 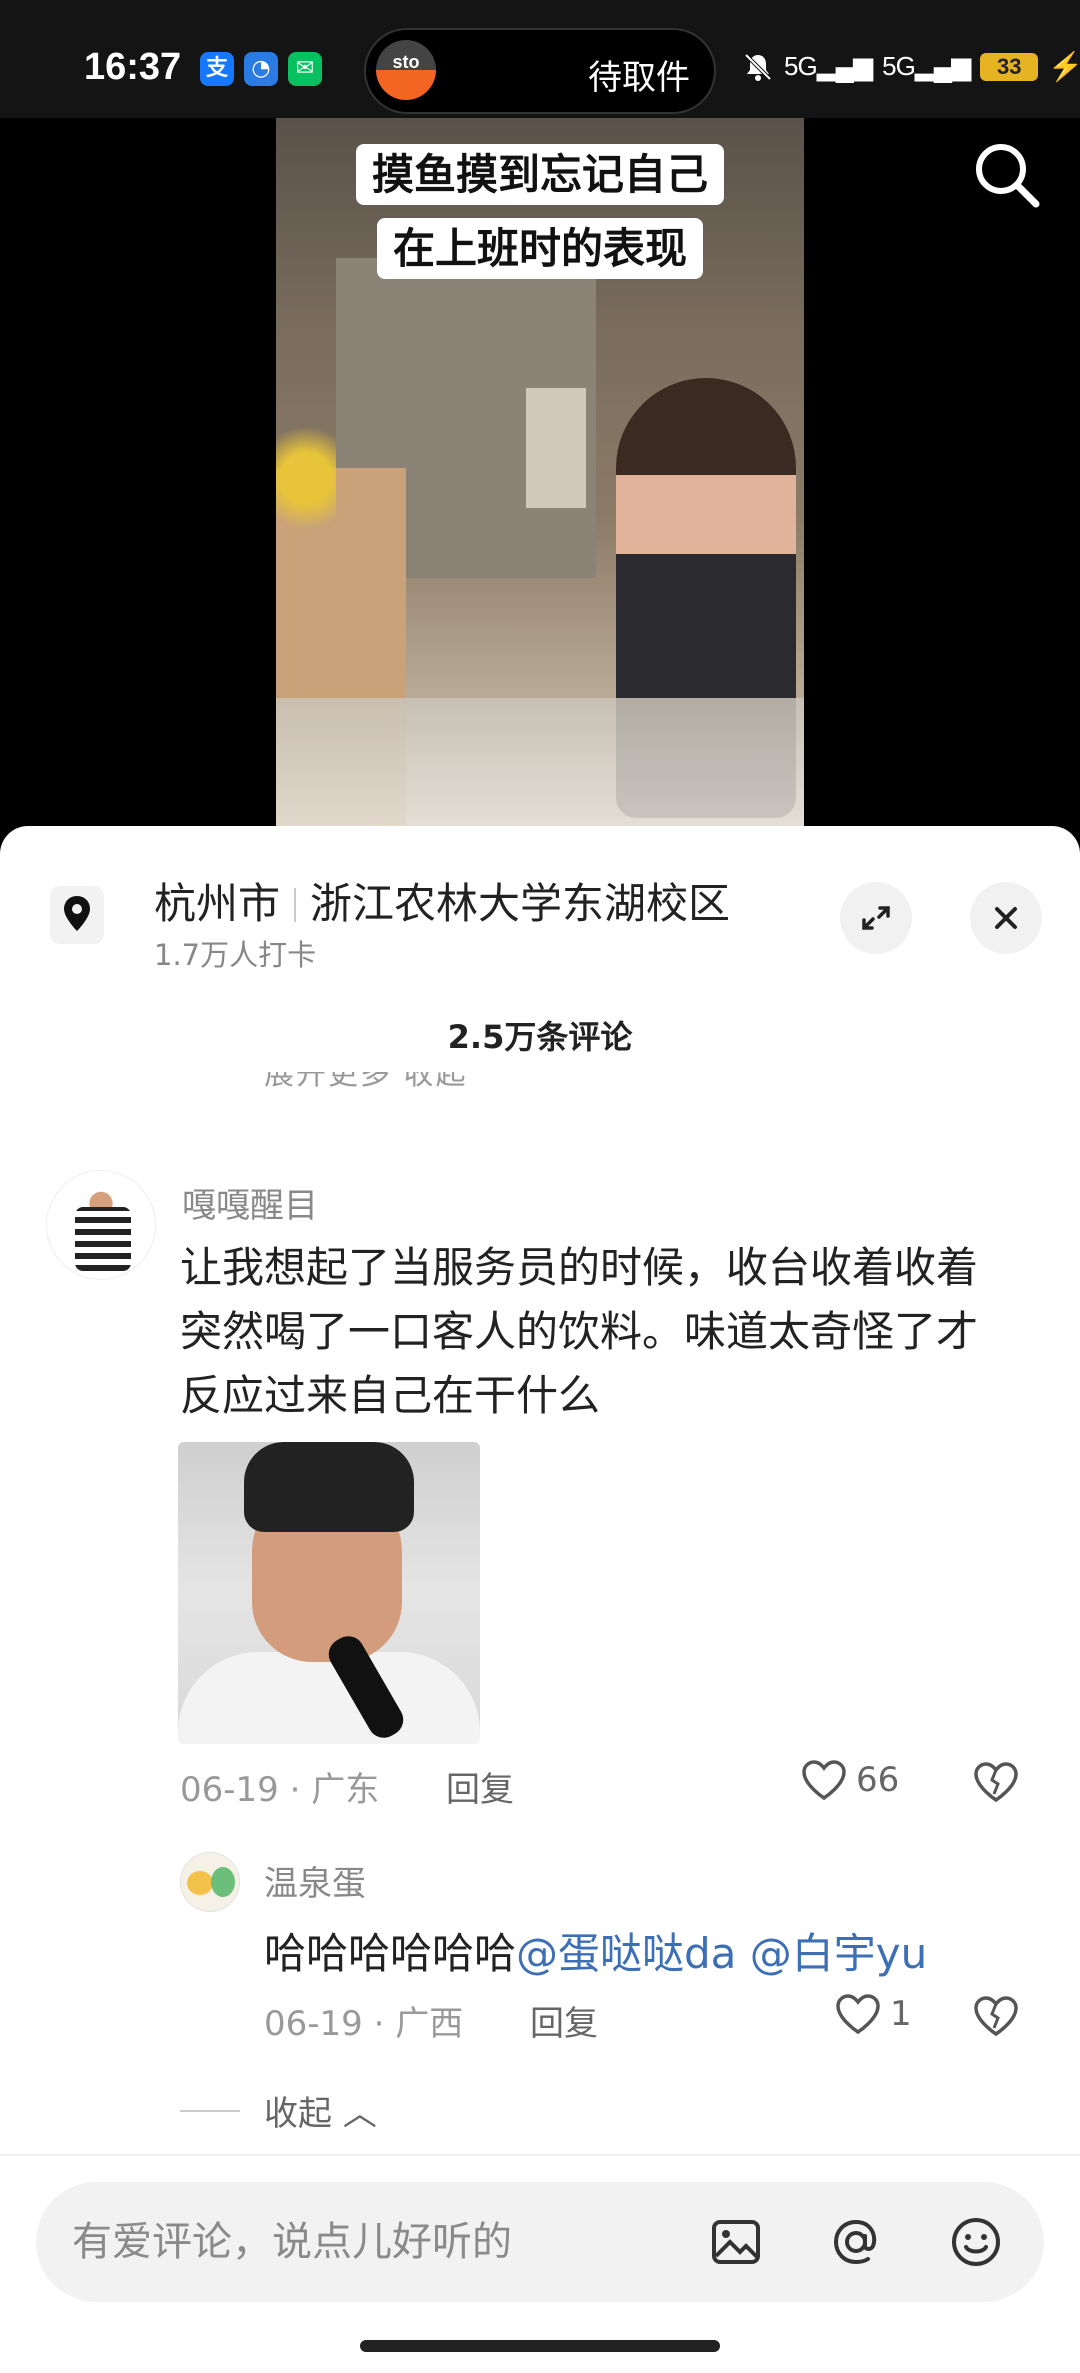 What do you see at coordinates (899, 66) in the screenshot?
I see `signal-2-label: 5G` at bounding box center [899, 66].